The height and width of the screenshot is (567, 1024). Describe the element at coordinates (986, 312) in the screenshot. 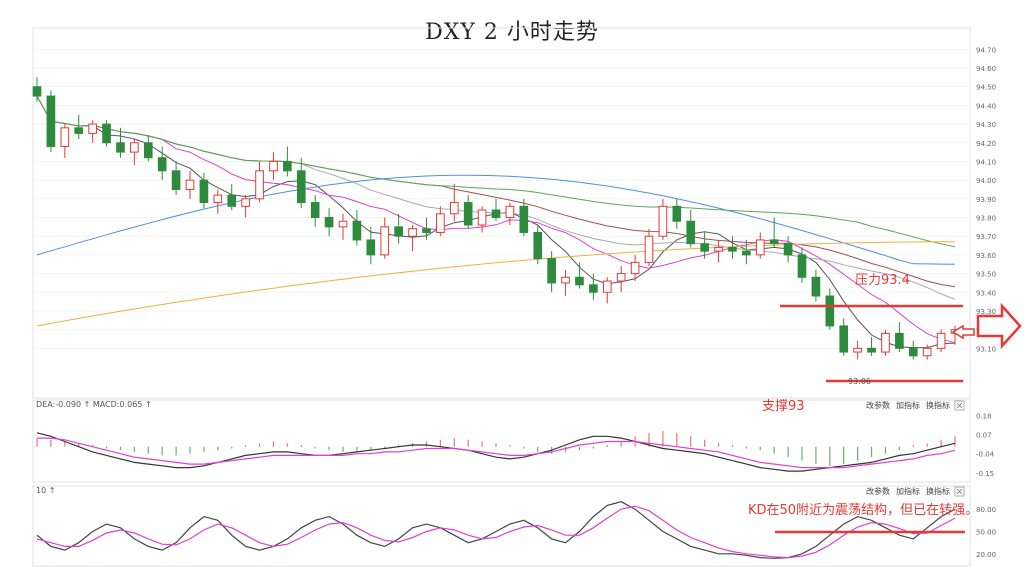

I see `y-tick-label: 93.30` at that location.